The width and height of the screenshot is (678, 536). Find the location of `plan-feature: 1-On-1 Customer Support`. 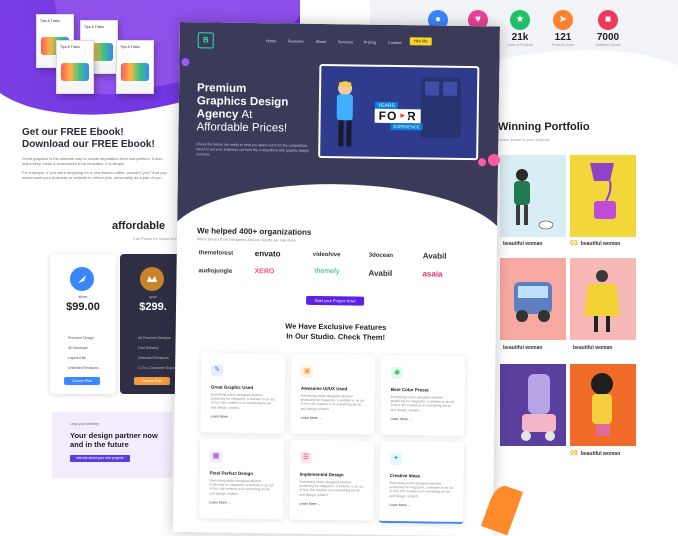

plan-feature: 1-On-1 Customer Support is located at coordinates (158, 368).